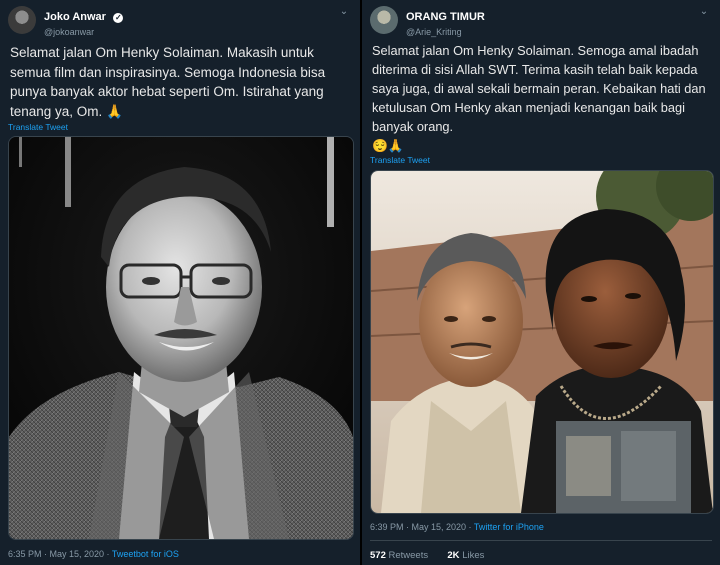 This screenshot has width=720, height=565. What do you see at coordinates (388, 145) in the screenshot?
I see `tweet-emoji: 😌🙏` at bounding box center [388, 145].